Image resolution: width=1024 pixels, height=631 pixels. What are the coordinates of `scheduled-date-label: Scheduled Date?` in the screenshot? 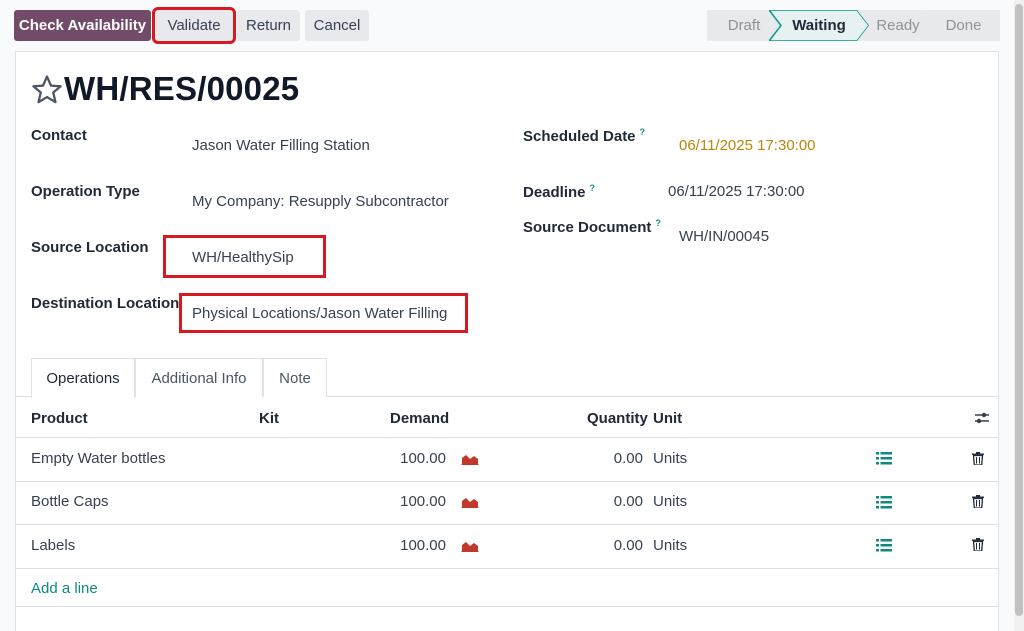 It's located at (584, 136).